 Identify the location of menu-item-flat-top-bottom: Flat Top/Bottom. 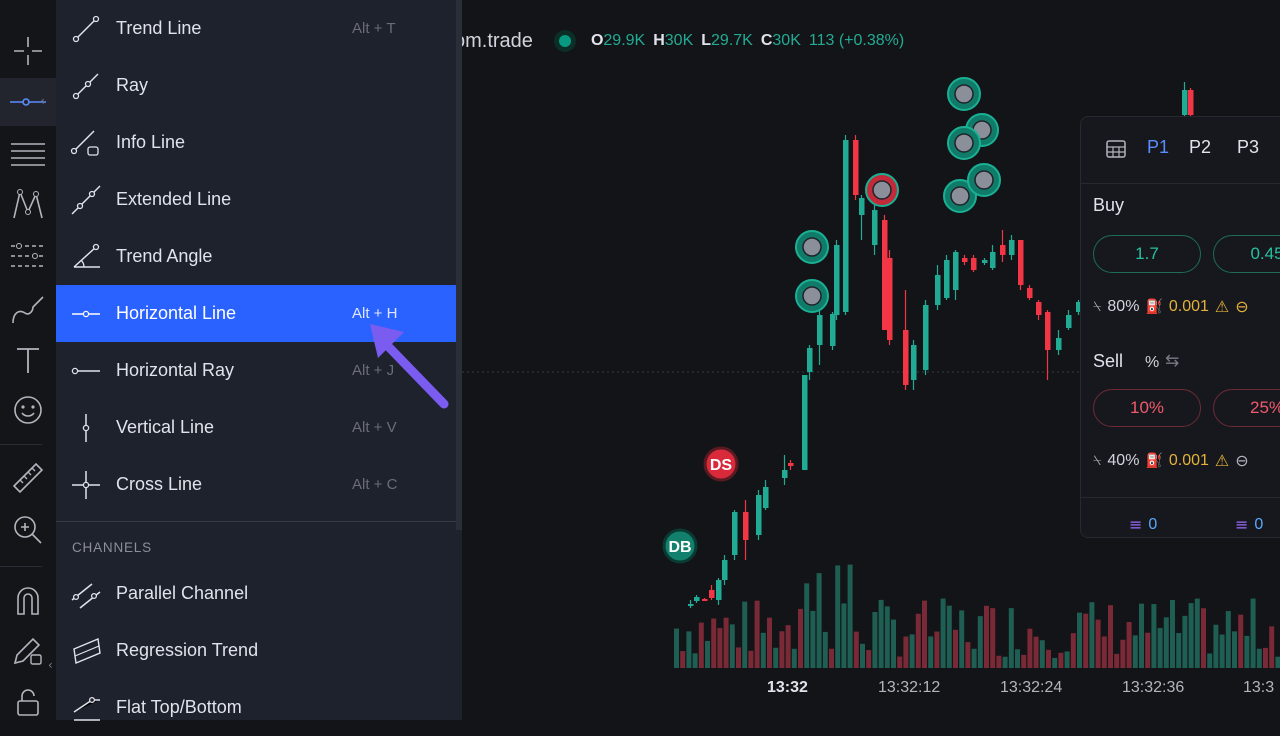
(256, 707).